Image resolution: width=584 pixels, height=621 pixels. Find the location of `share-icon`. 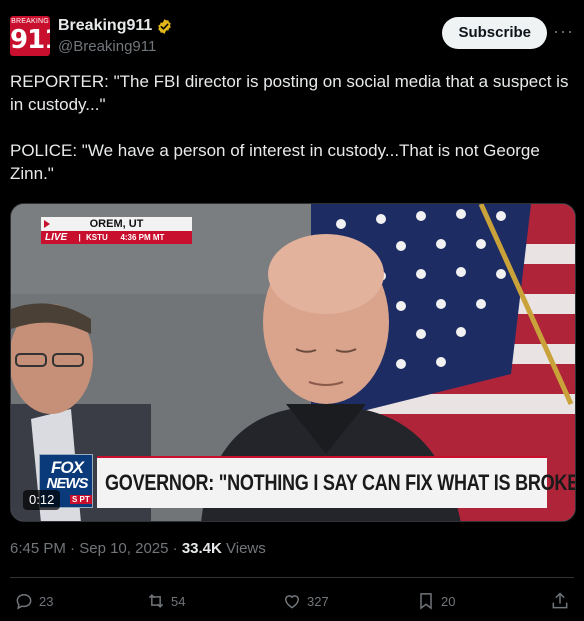

share-icon is located at coordinates (560, 600).